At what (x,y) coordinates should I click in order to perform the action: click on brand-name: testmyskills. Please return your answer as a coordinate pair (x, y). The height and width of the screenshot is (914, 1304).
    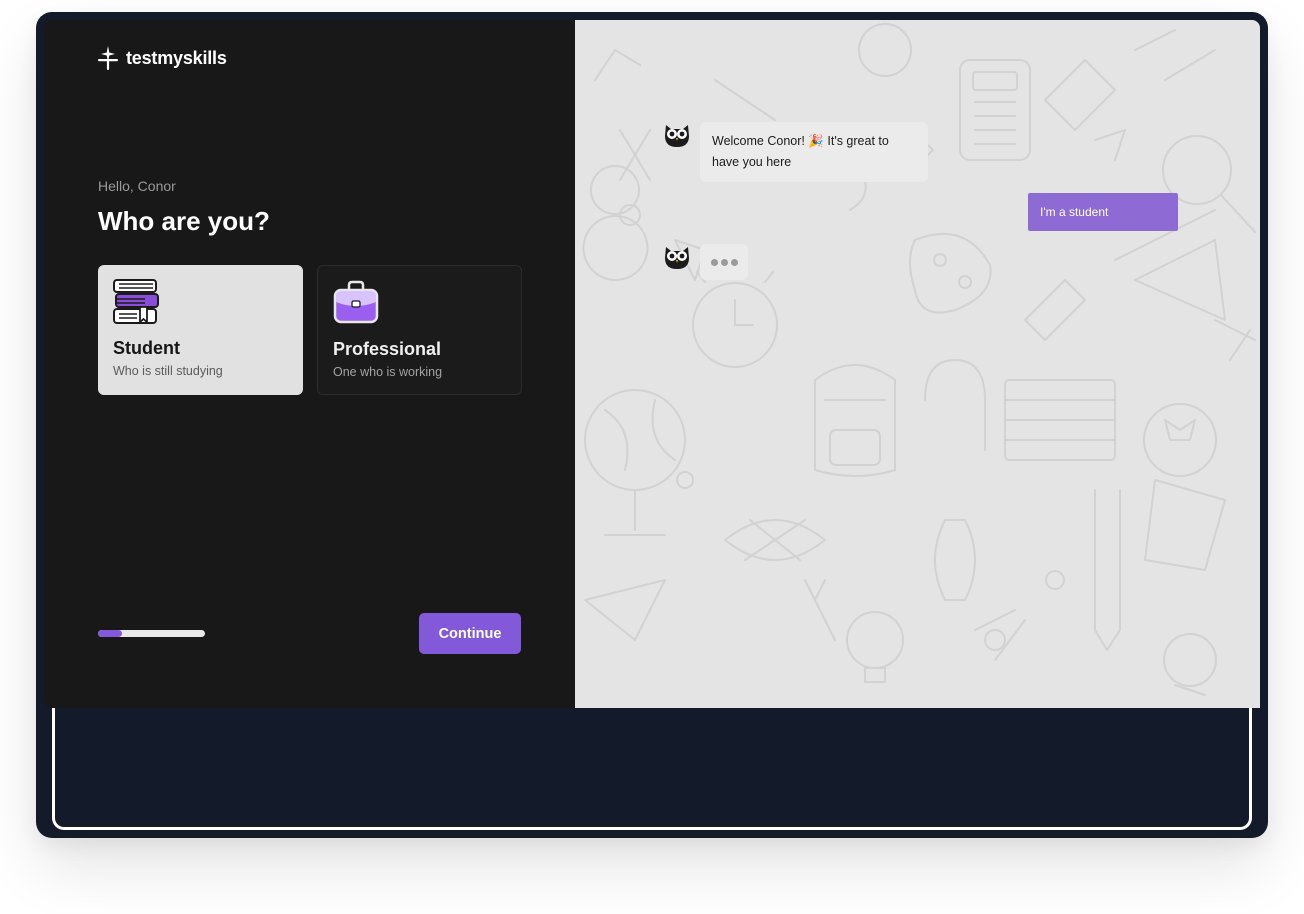
    Looking at the image, I should click on (176, 57).